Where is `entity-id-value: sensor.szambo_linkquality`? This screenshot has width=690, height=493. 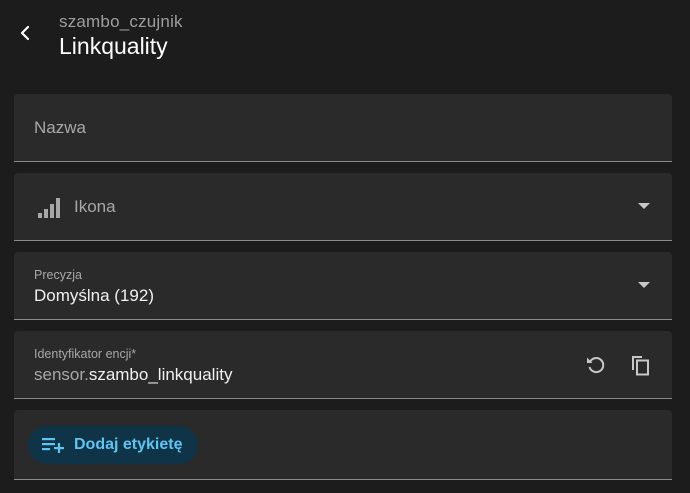
entity-id-value: sensor.szambo_linkquality is located at coordinates (133, 375).